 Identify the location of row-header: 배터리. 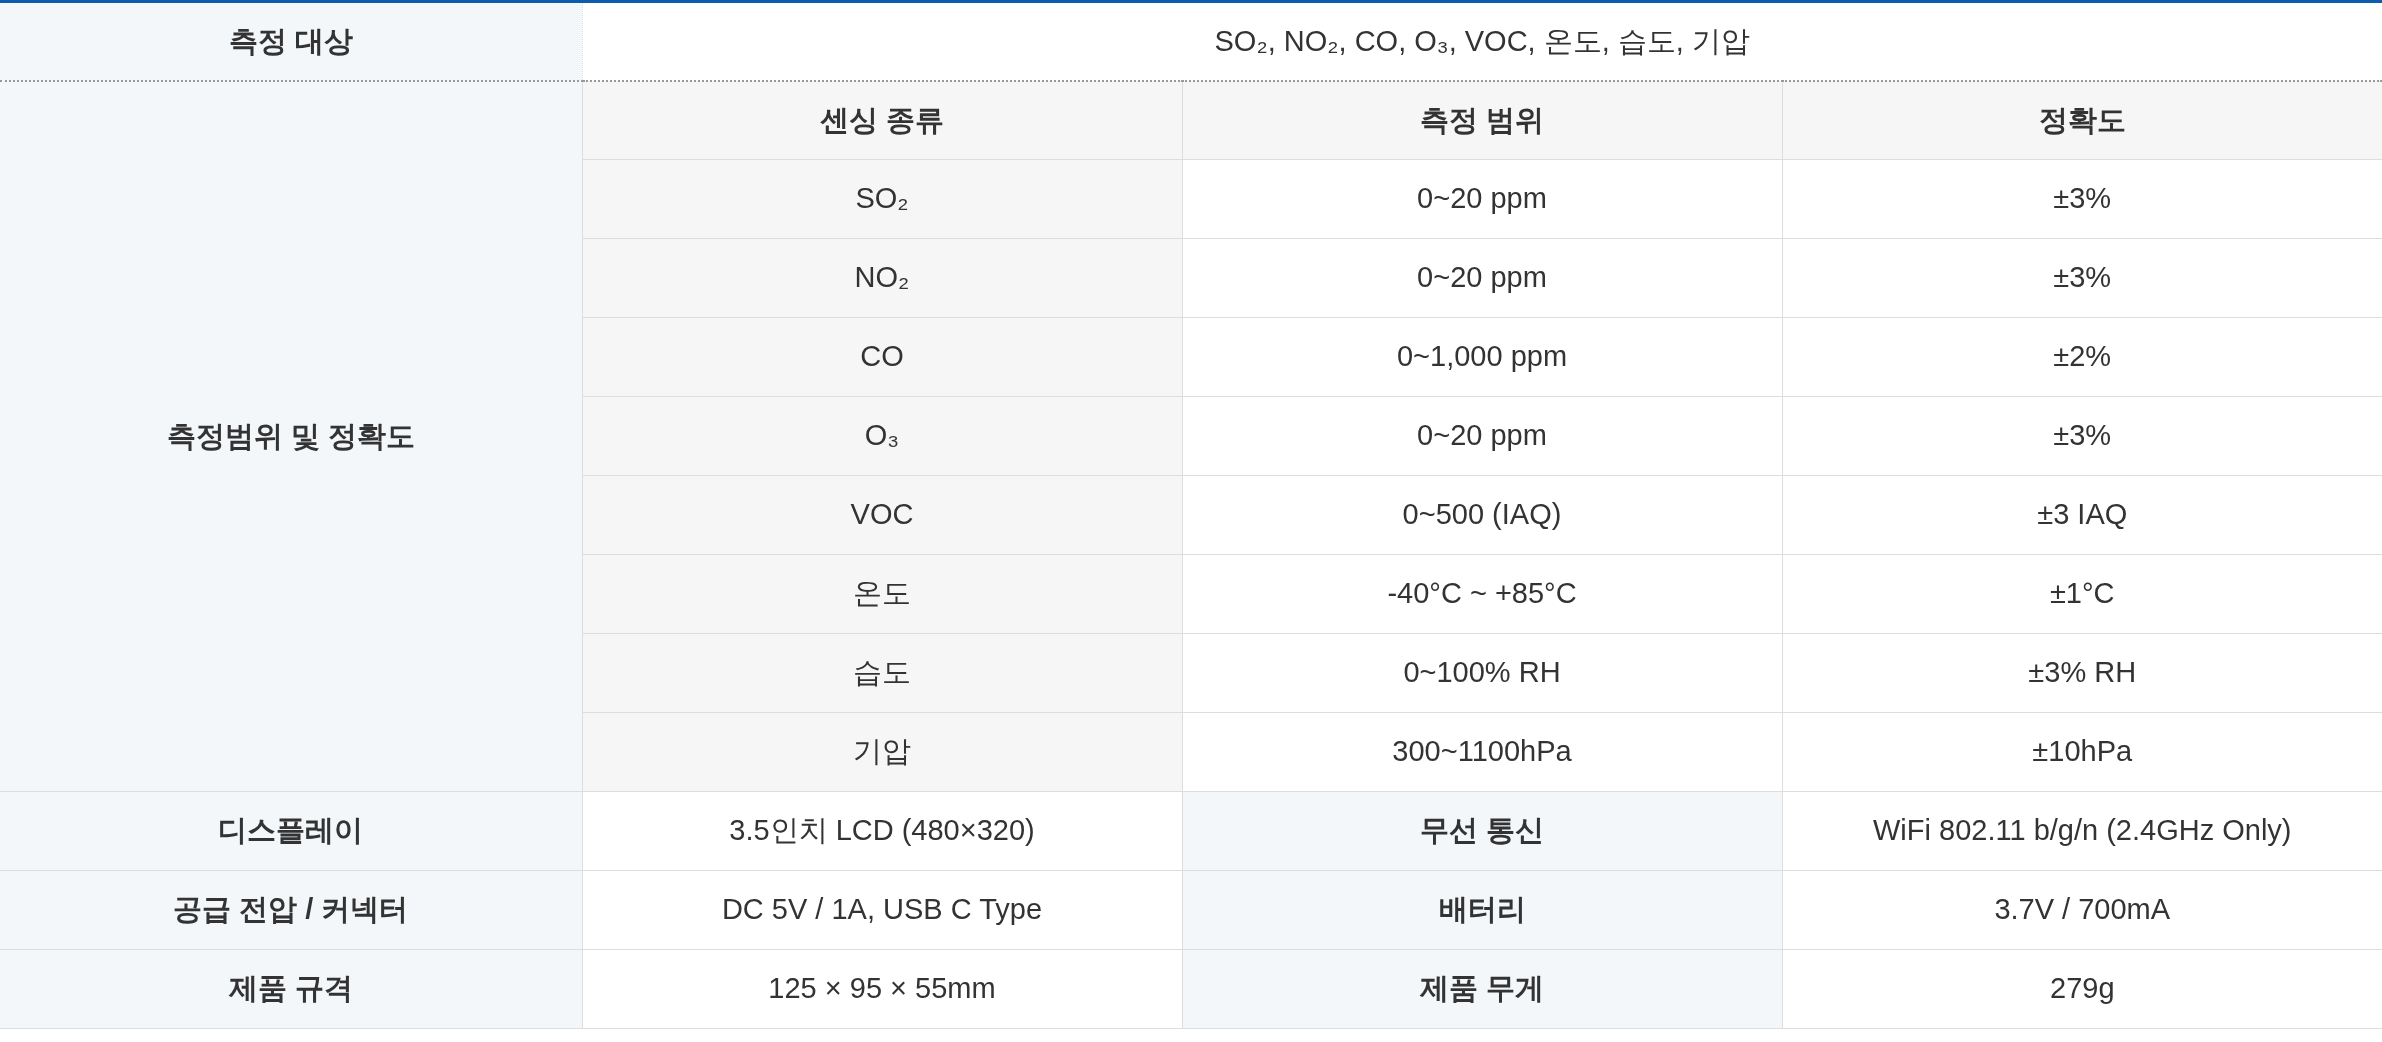
(1482, 910).